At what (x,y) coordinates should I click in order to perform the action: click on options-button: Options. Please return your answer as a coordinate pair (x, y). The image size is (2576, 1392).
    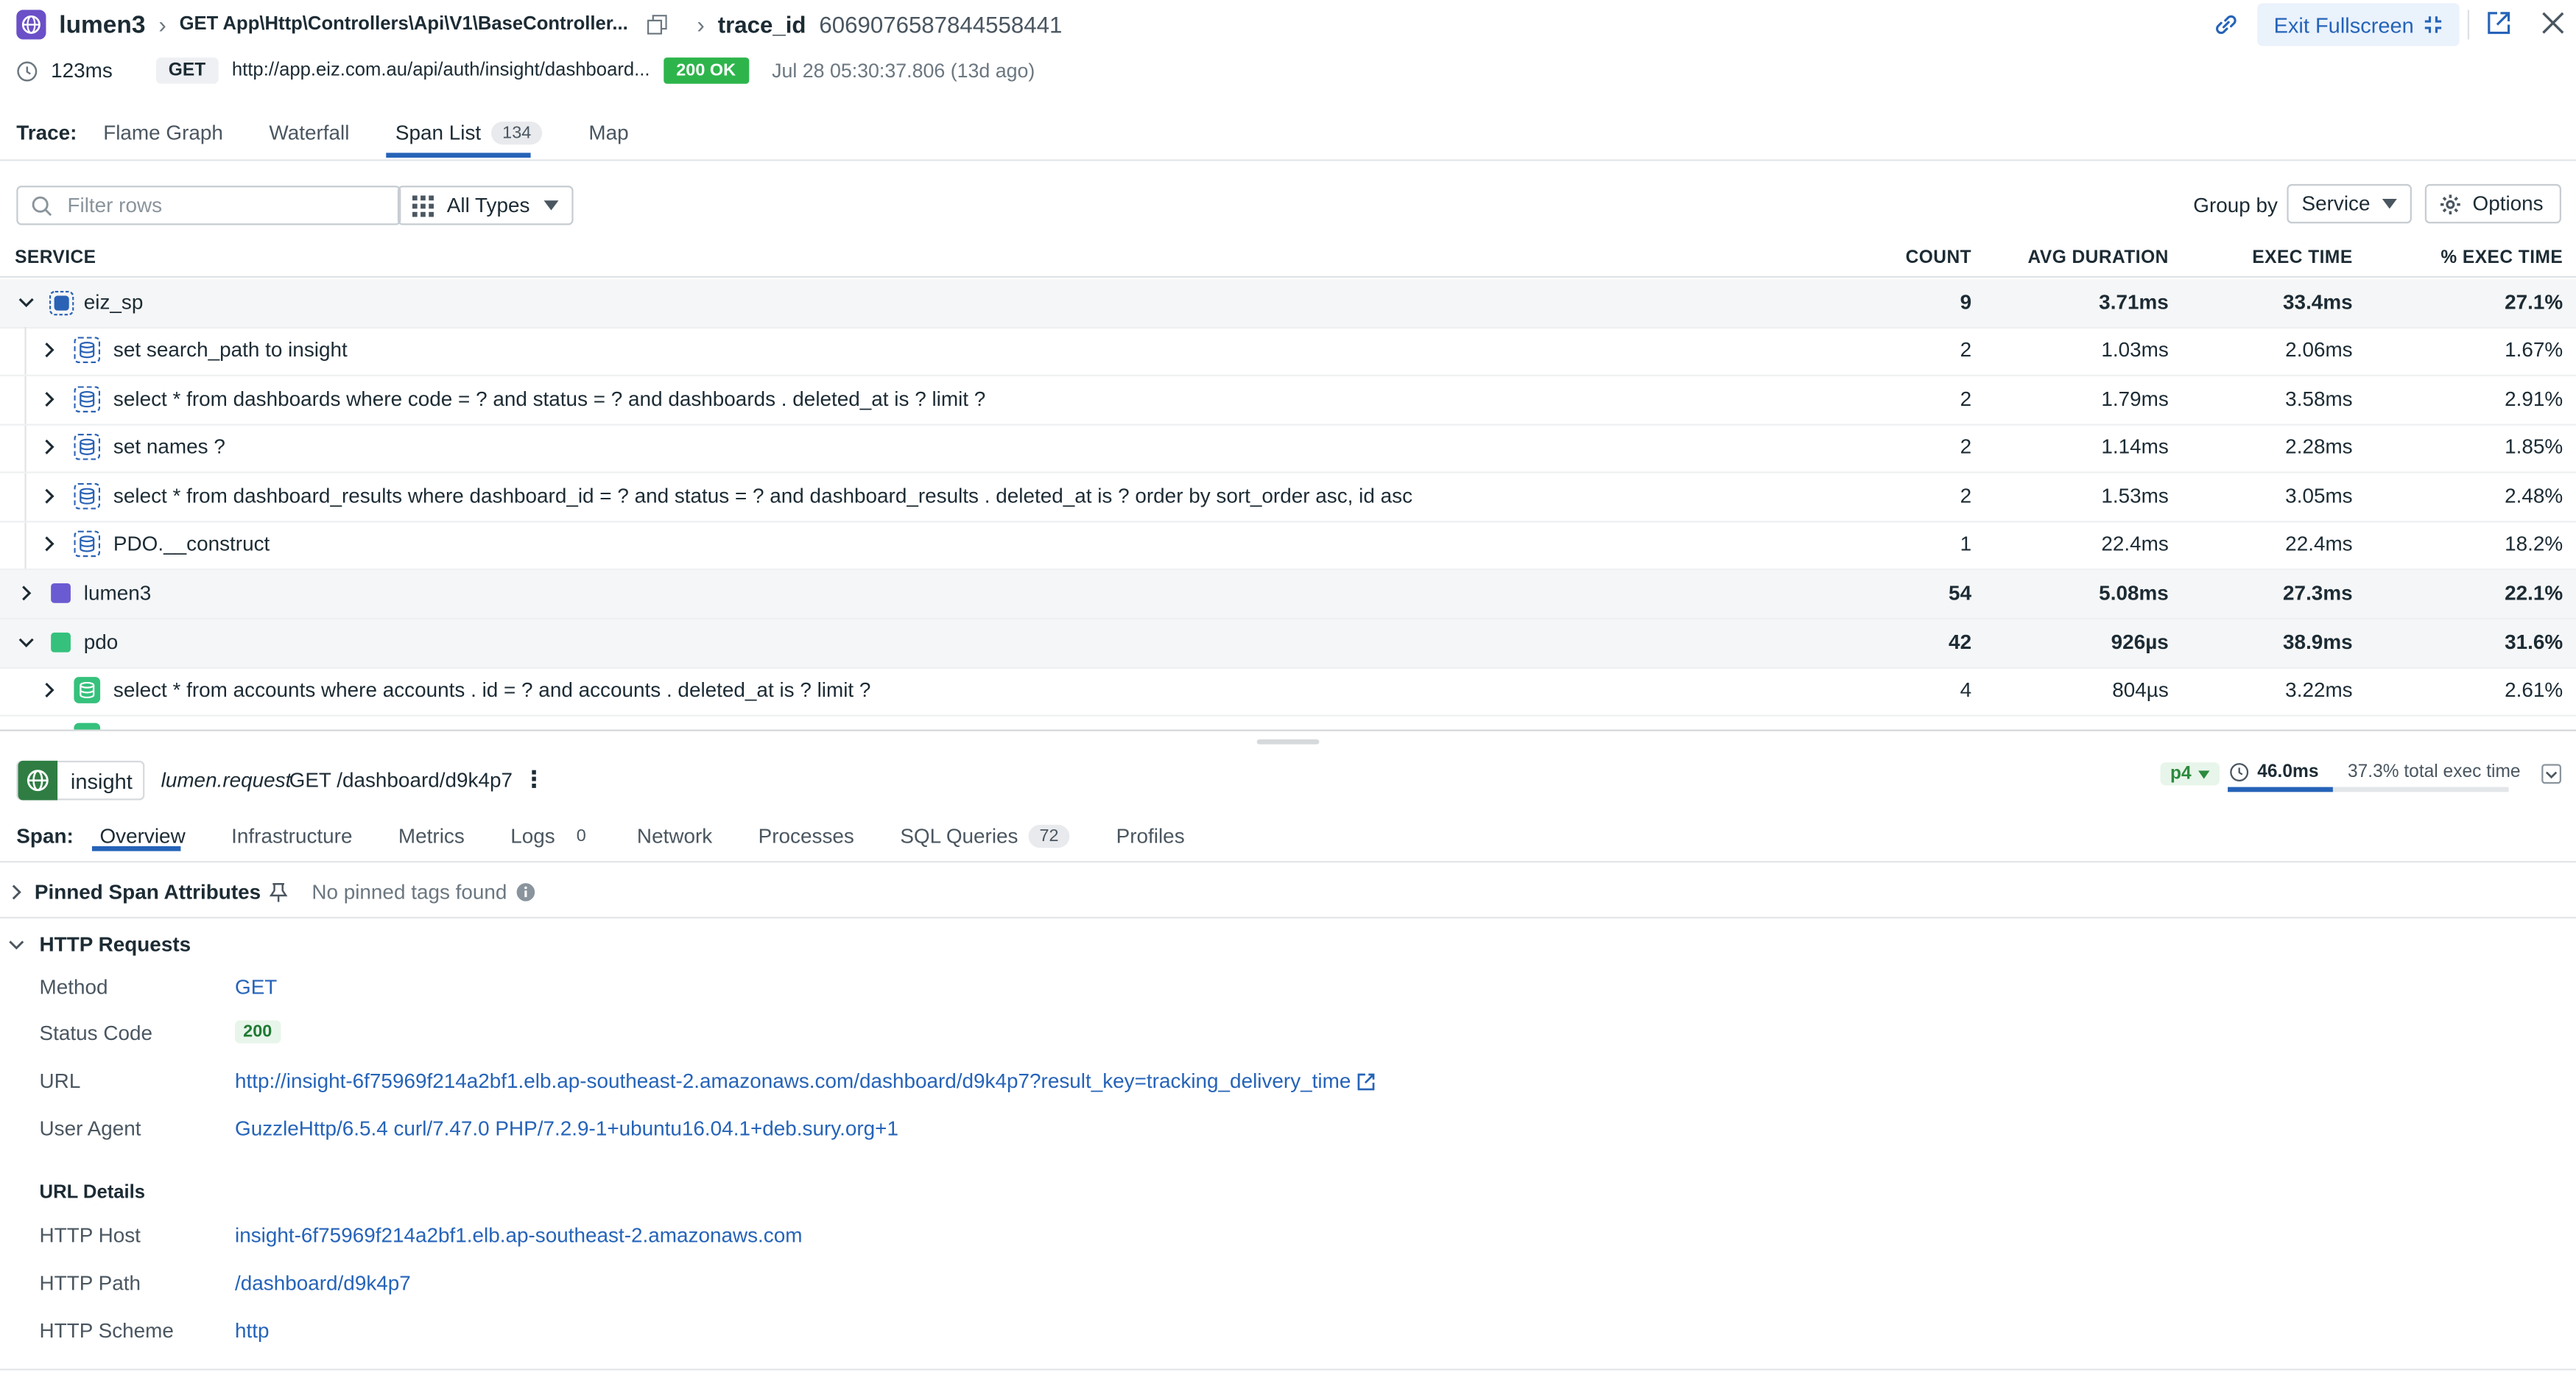
    Looking at the image, I should click on (2492, 203).